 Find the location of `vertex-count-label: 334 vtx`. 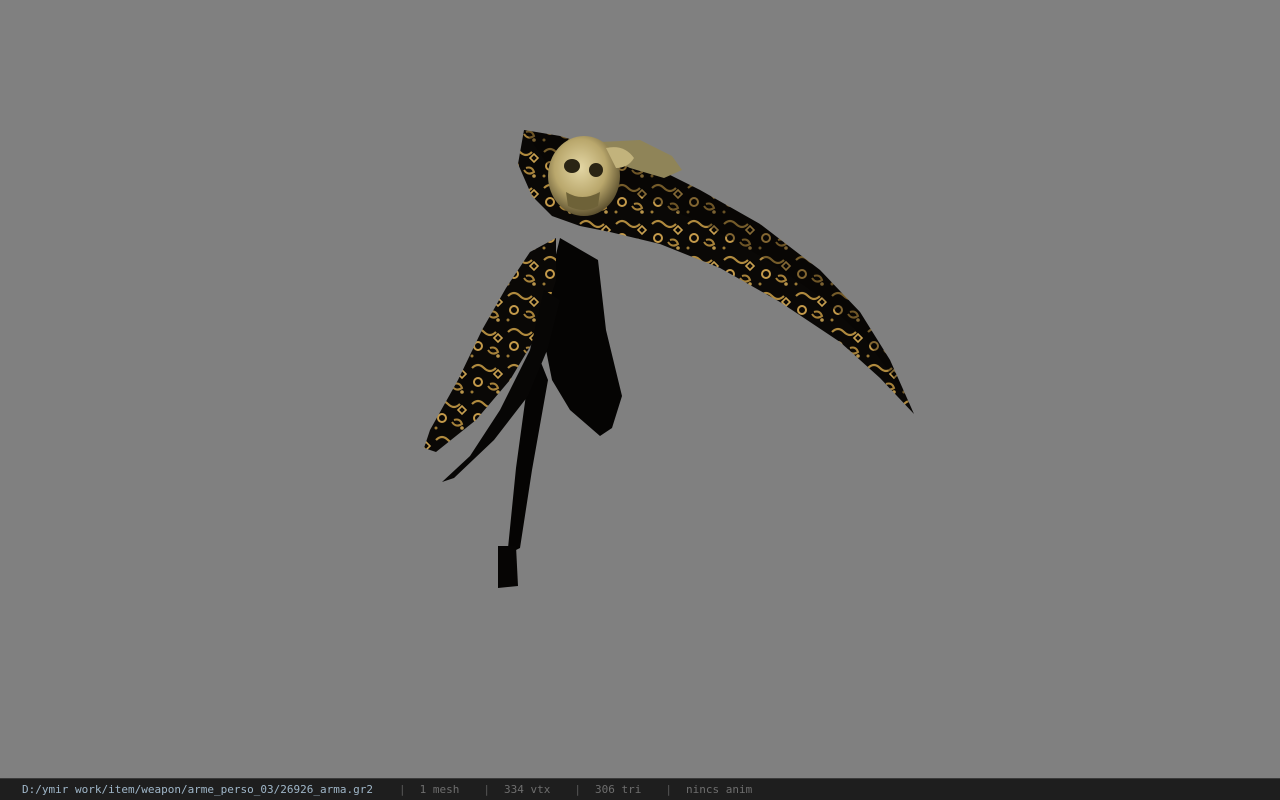

vertex-count-label: 334 vtx is located at coordinates (527, 789).